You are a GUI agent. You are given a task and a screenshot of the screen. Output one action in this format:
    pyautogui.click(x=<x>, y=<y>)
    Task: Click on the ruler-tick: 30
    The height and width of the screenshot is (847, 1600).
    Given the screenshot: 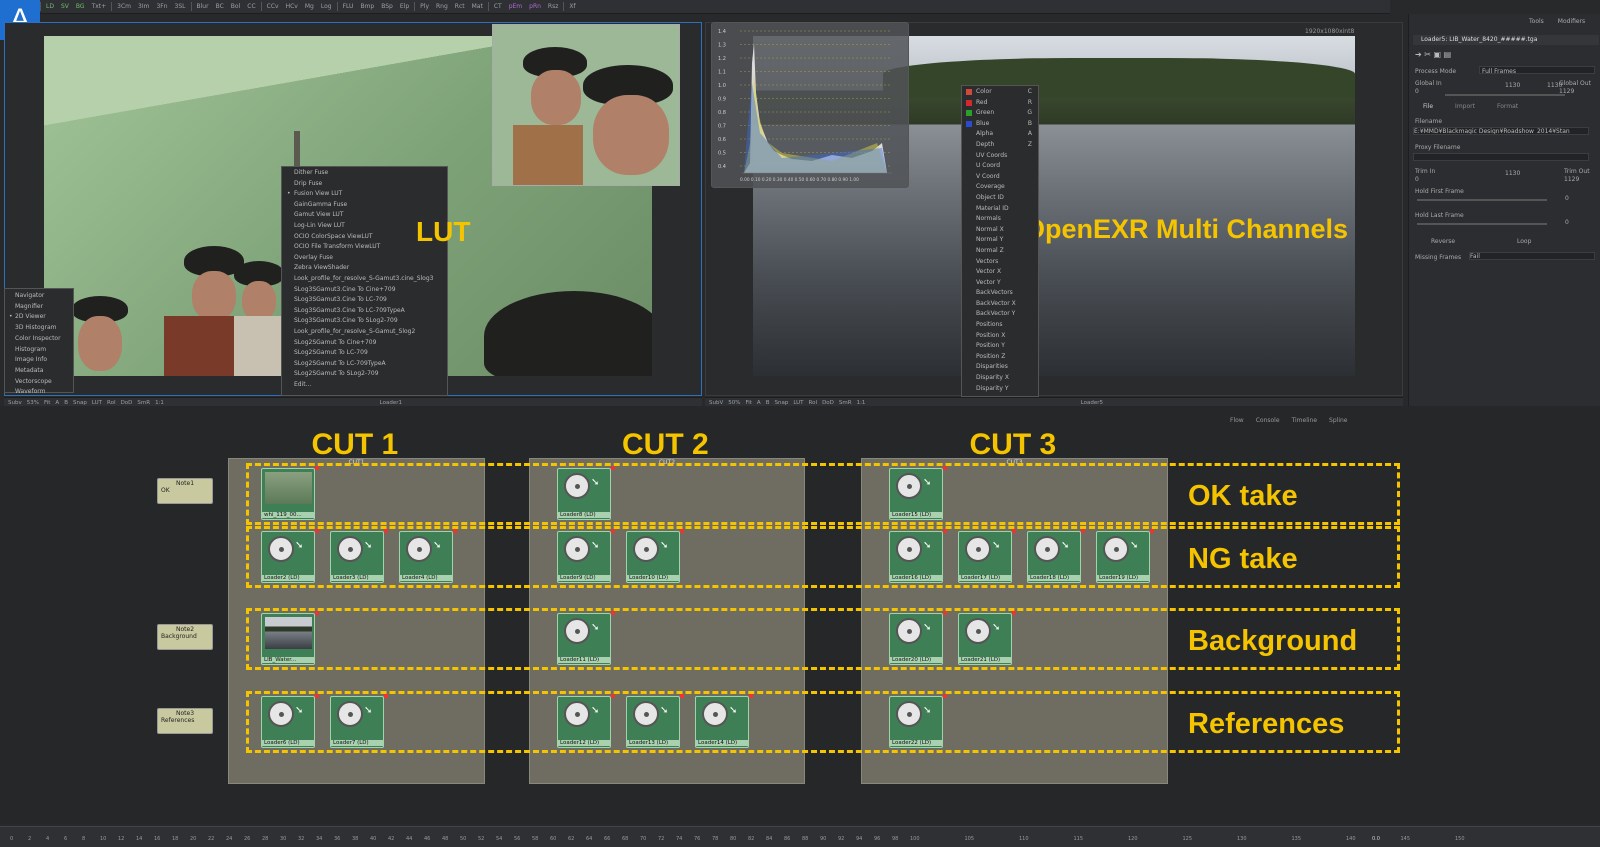 What is the action you would take?
    pyautogui.click(x=283, y=839)
    